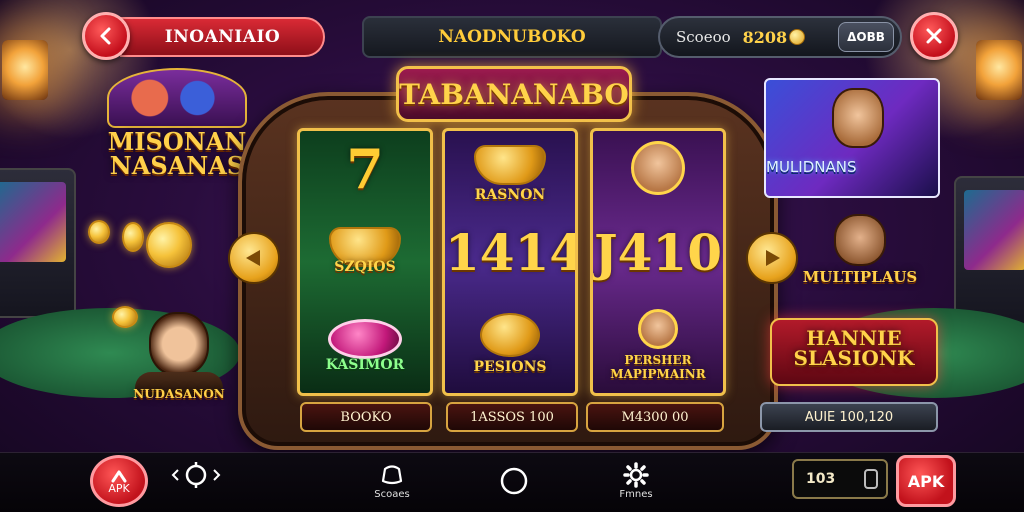 This screenshot has width=1024, height=512. What do you see at coordinates (366, 417) in the screenshot?
I see `payout-display: BOOKO` at bounding box center [366, 417].